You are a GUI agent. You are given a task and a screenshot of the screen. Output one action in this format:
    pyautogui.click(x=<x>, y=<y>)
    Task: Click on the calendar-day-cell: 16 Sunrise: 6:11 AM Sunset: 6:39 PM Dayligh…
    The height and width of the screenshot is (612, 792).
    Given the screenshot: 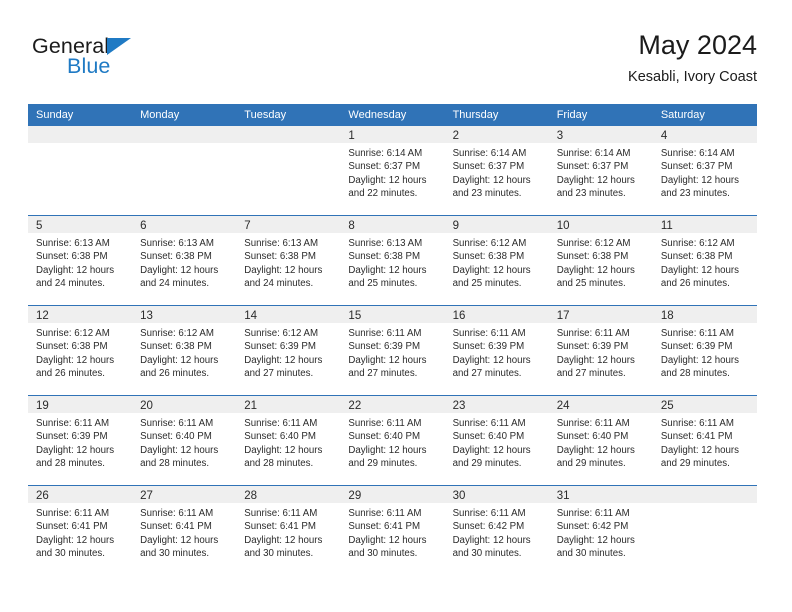 What is the action you would take?
    pyautogui.click(x=496, y=350)
    